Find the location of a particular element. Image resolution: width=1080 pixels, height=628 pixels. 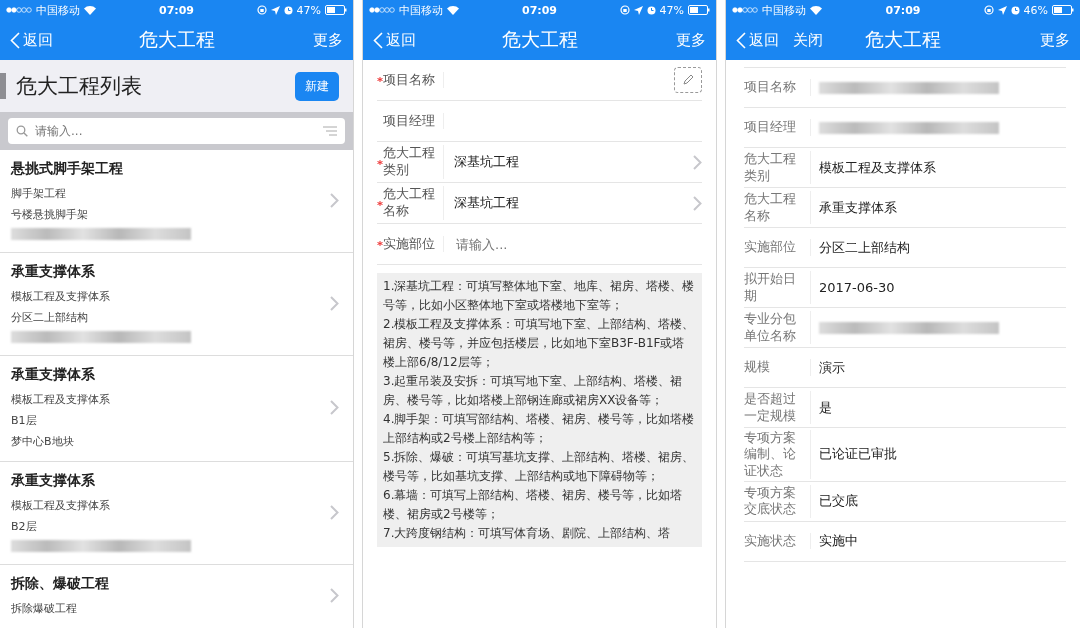

signature-button is located at coordinates (688, 80).